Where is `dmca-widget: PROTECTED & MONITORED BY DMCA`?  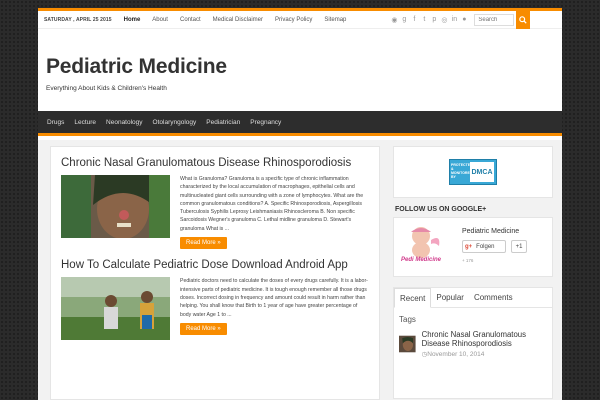
dmca-widget: PROTECTED & MONITORED BY DMCA is located at coordinates (473, 172).